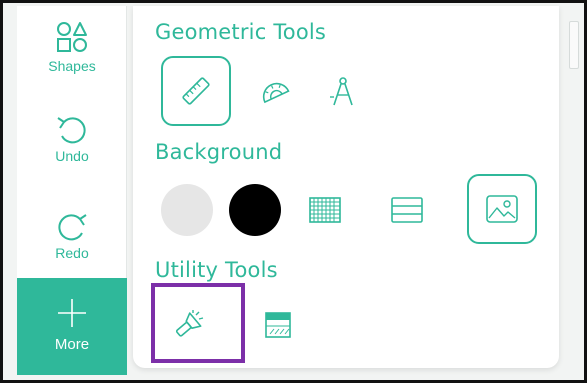 The height and width of the screenshot is (383, 587). I want to click on redo-label: Redo, so click(72, 253).